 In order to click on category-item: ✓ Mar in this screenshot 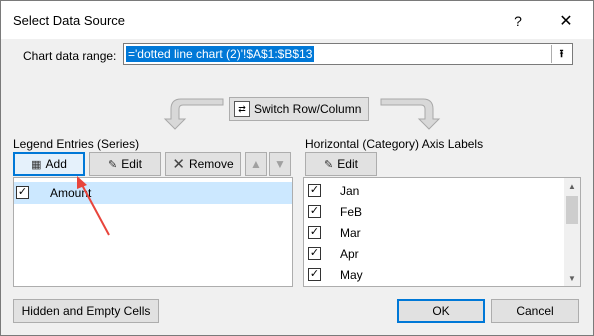, I will do `click(434, 232)`.